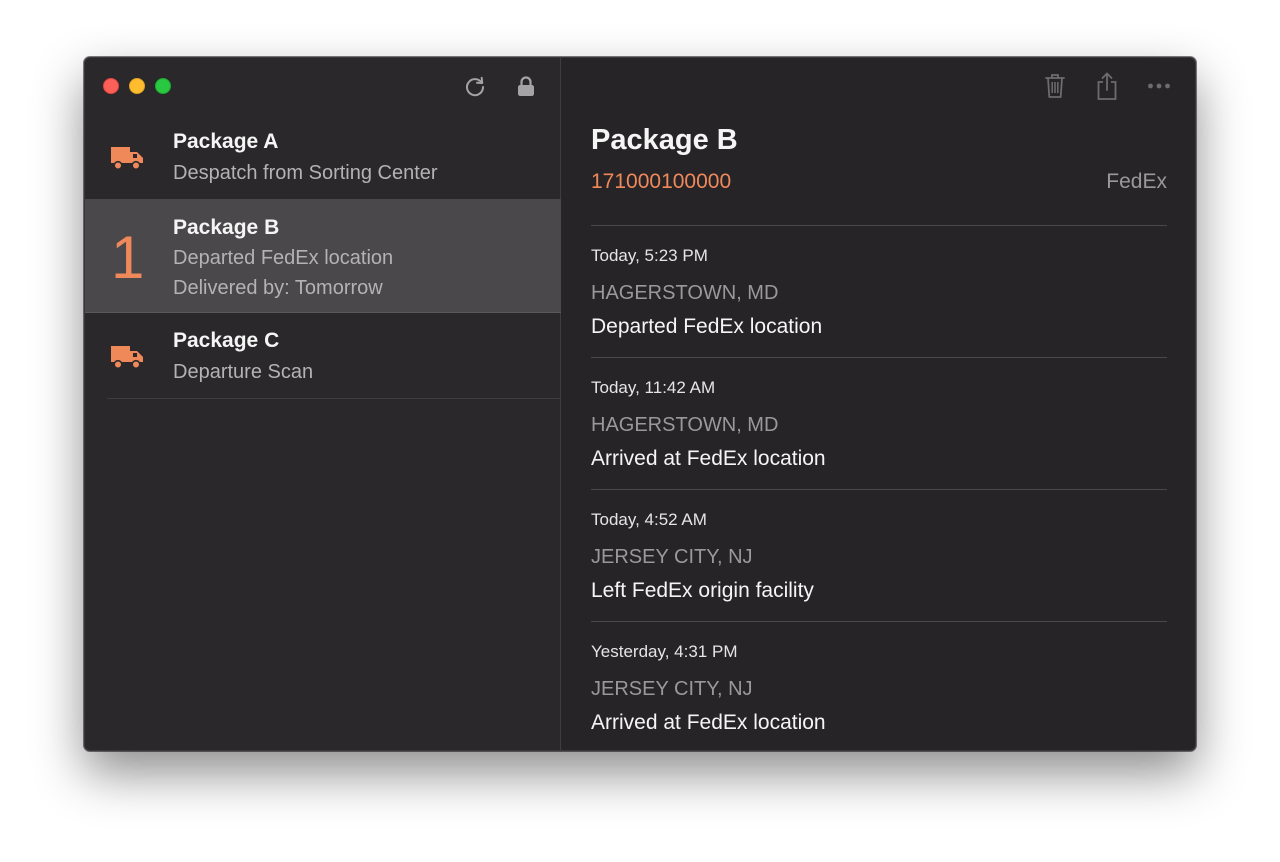  I want to click on lock-icon, so click(526, 87).